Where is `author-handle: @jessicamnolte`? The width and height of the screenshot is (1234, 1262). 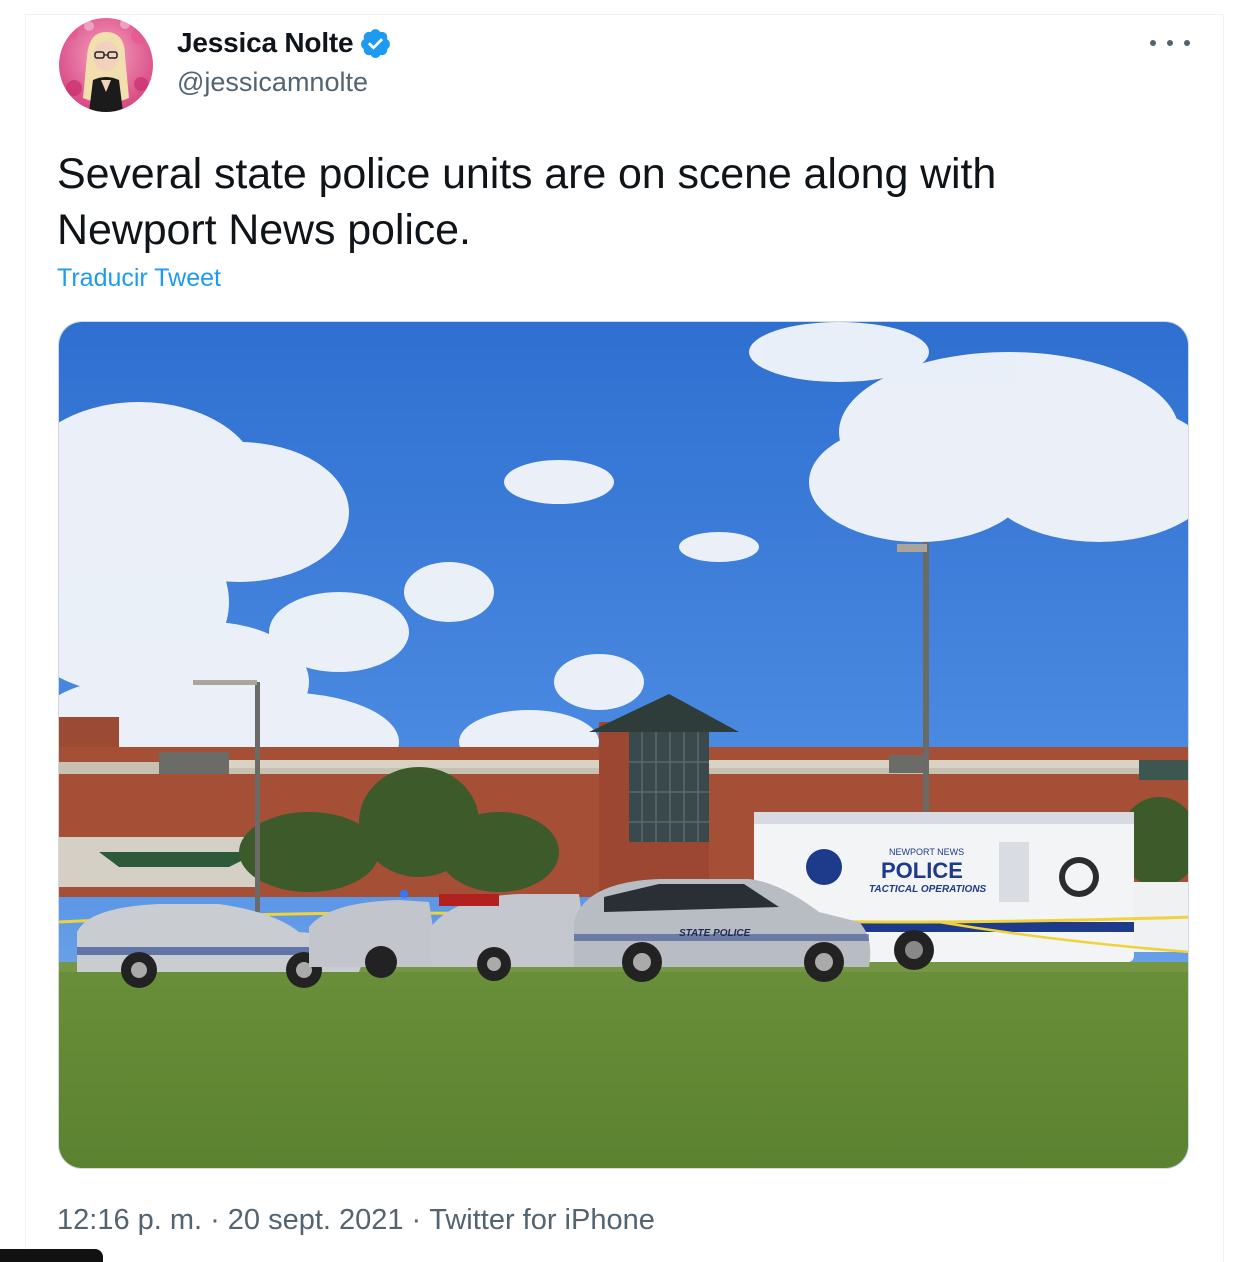 author-handle: @jessicamnolte is located at coordinates (272, 82).